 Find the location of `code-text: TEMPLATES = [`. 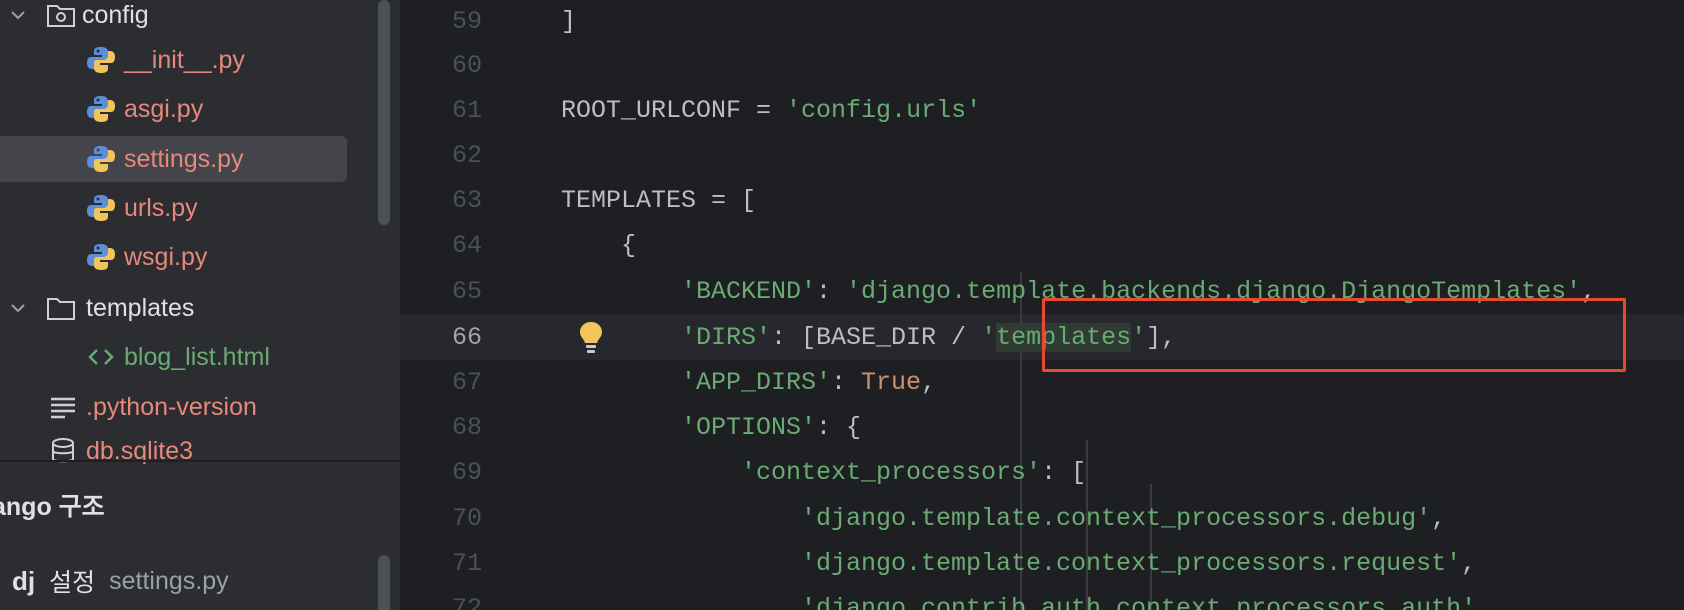

code-text: TEMPLATES = [ is located at coordinates (659, 200).